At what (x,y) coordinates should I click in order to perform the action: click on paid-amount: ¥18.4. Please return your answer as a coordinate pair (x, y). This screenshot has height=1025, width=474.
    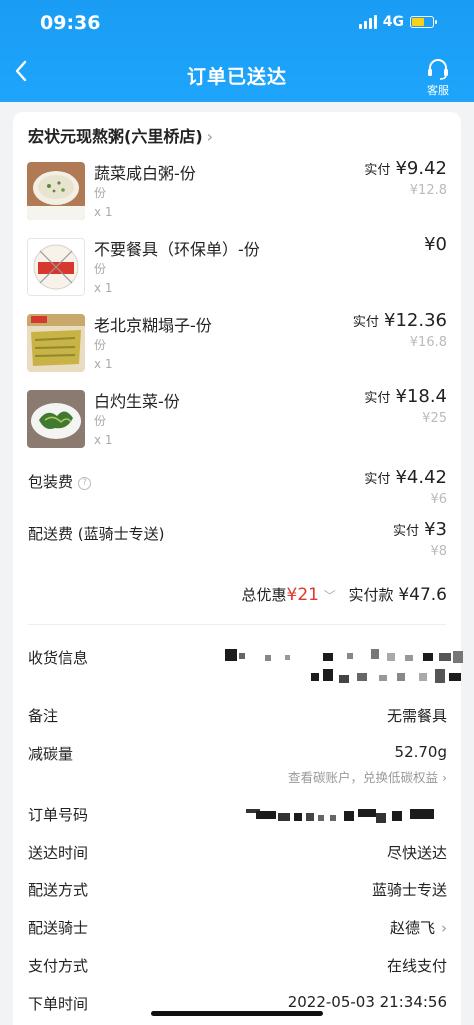
    Looking at the image, I should click on (421, 396).